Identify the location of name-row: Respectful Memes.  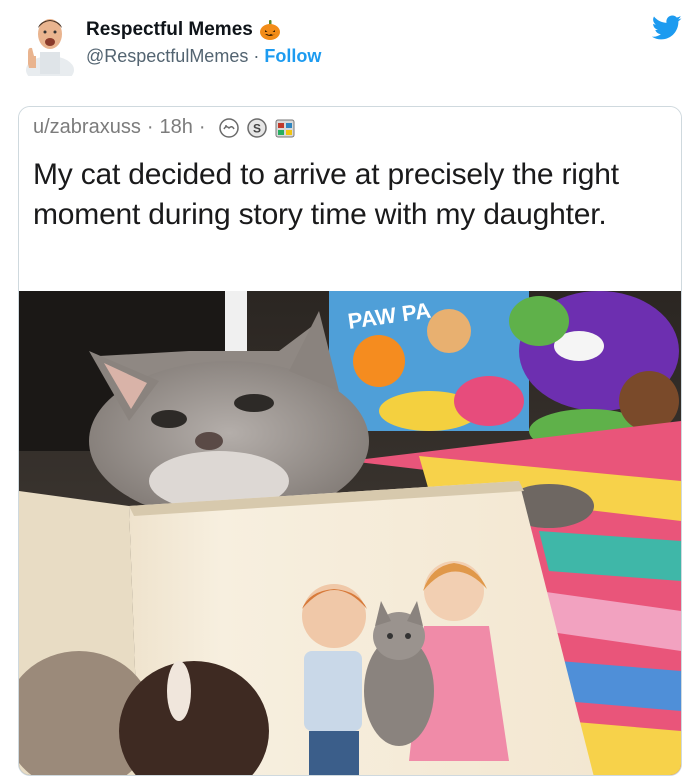
(183, 30).